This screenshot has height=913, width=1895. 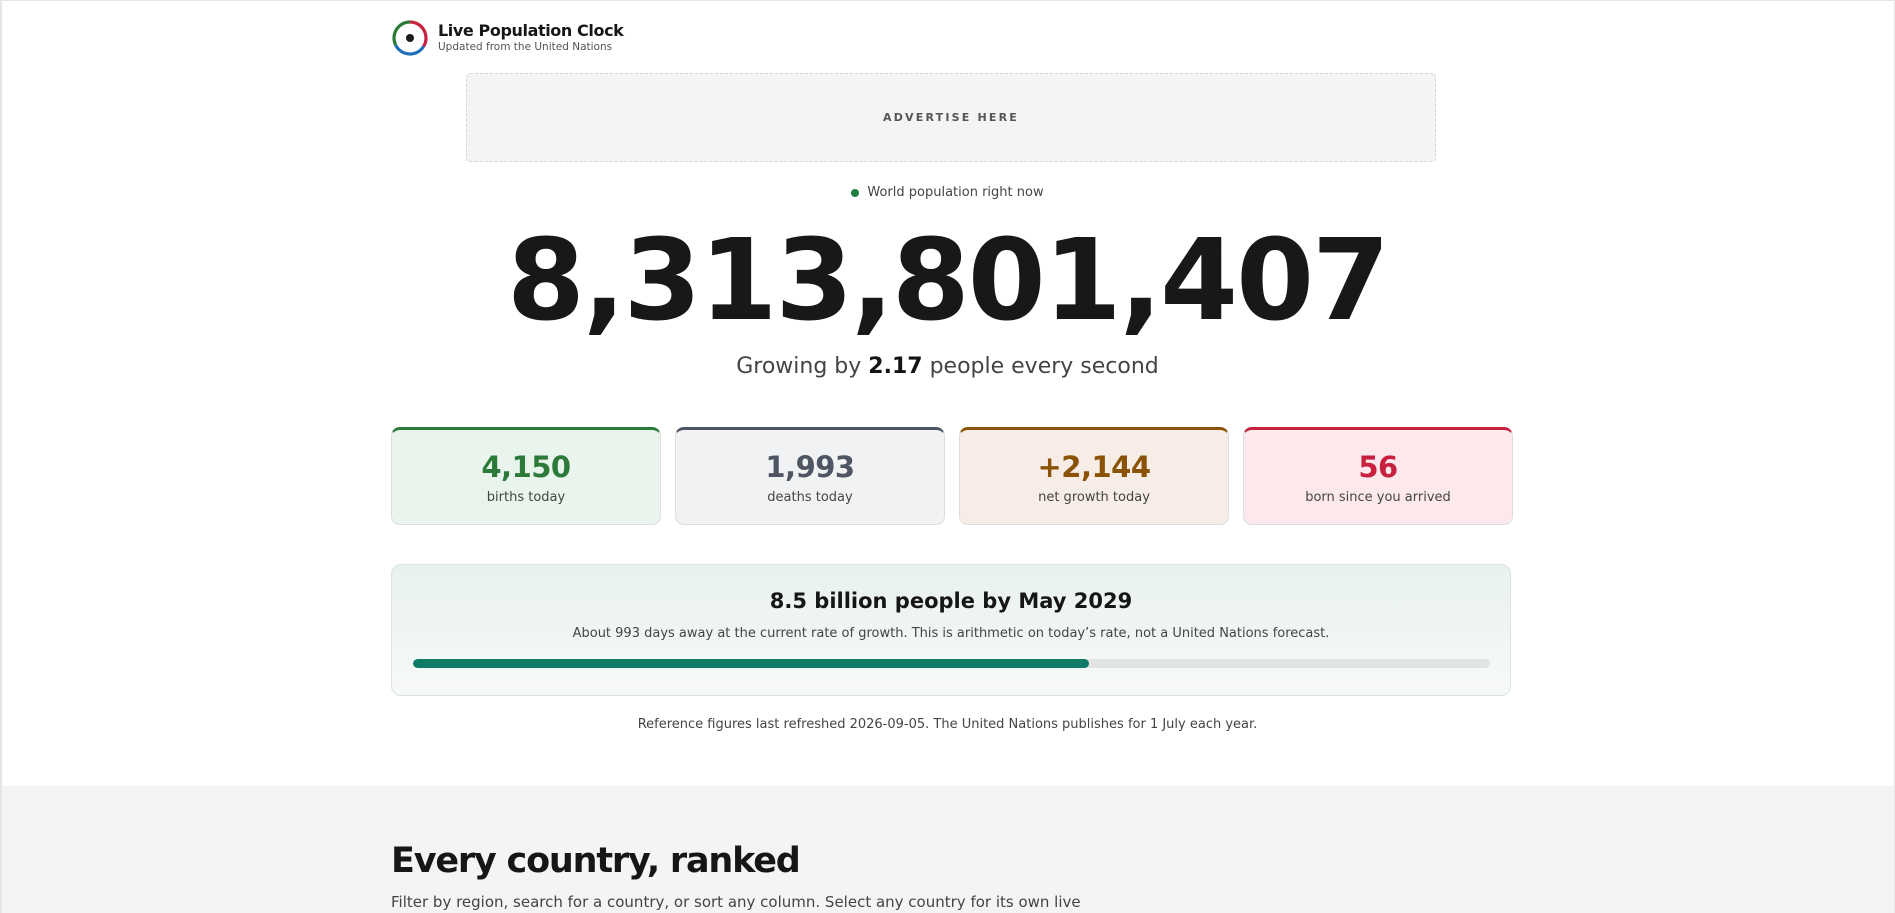 I want to click on stat-card-deaths: 1,993 deaths today, so click(x=810, y=476).